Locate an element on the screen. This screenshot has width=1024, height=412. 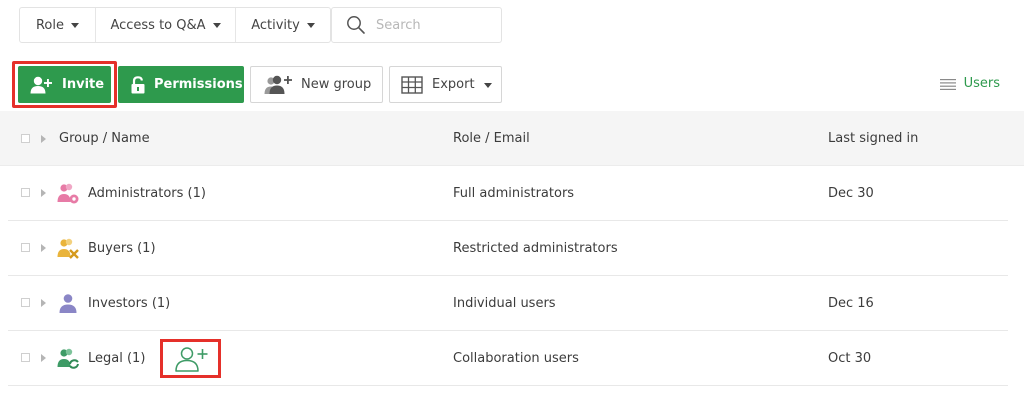
group-role: Restricted administrators is located at coordinates (535, 248).